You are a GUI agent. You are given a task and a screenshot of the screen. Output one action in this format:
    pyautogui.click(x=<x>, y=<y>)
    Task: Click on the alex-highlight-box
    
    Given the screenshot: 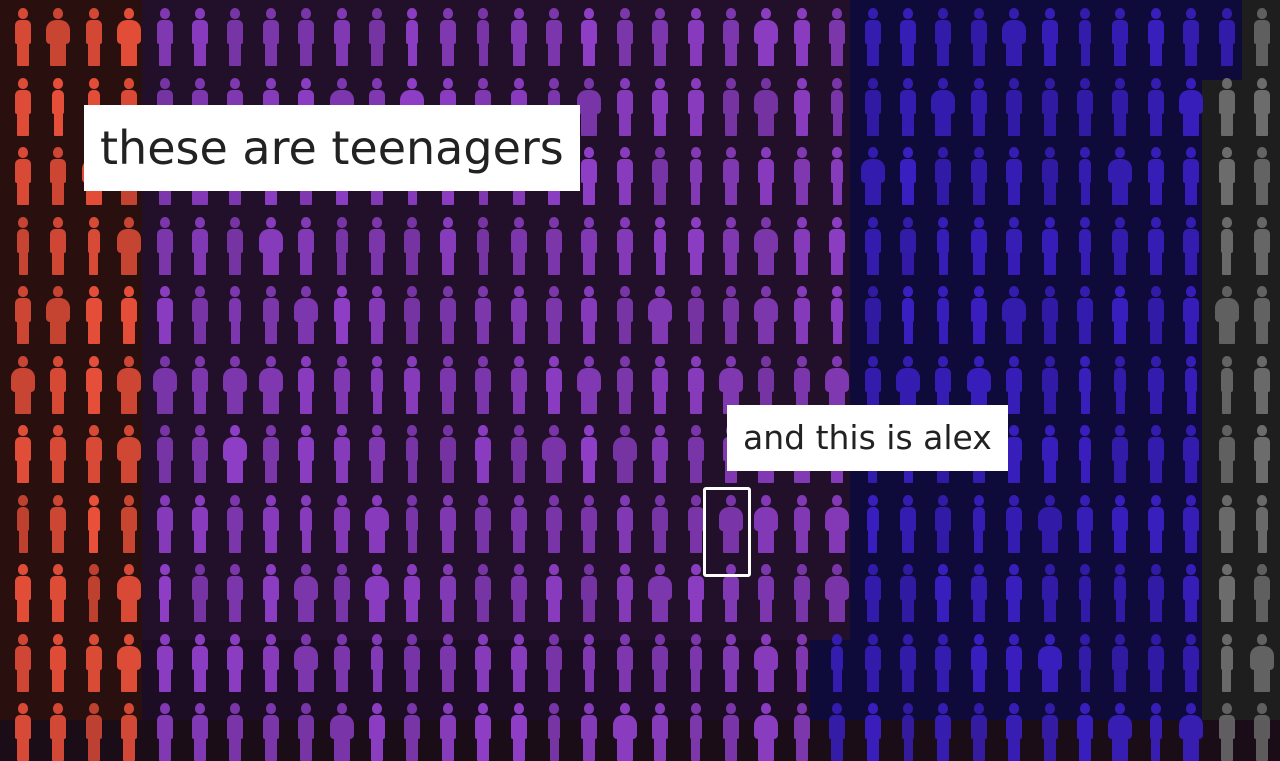 What is the action you would take?
    pyautogui.click(x=727, y=532)
    